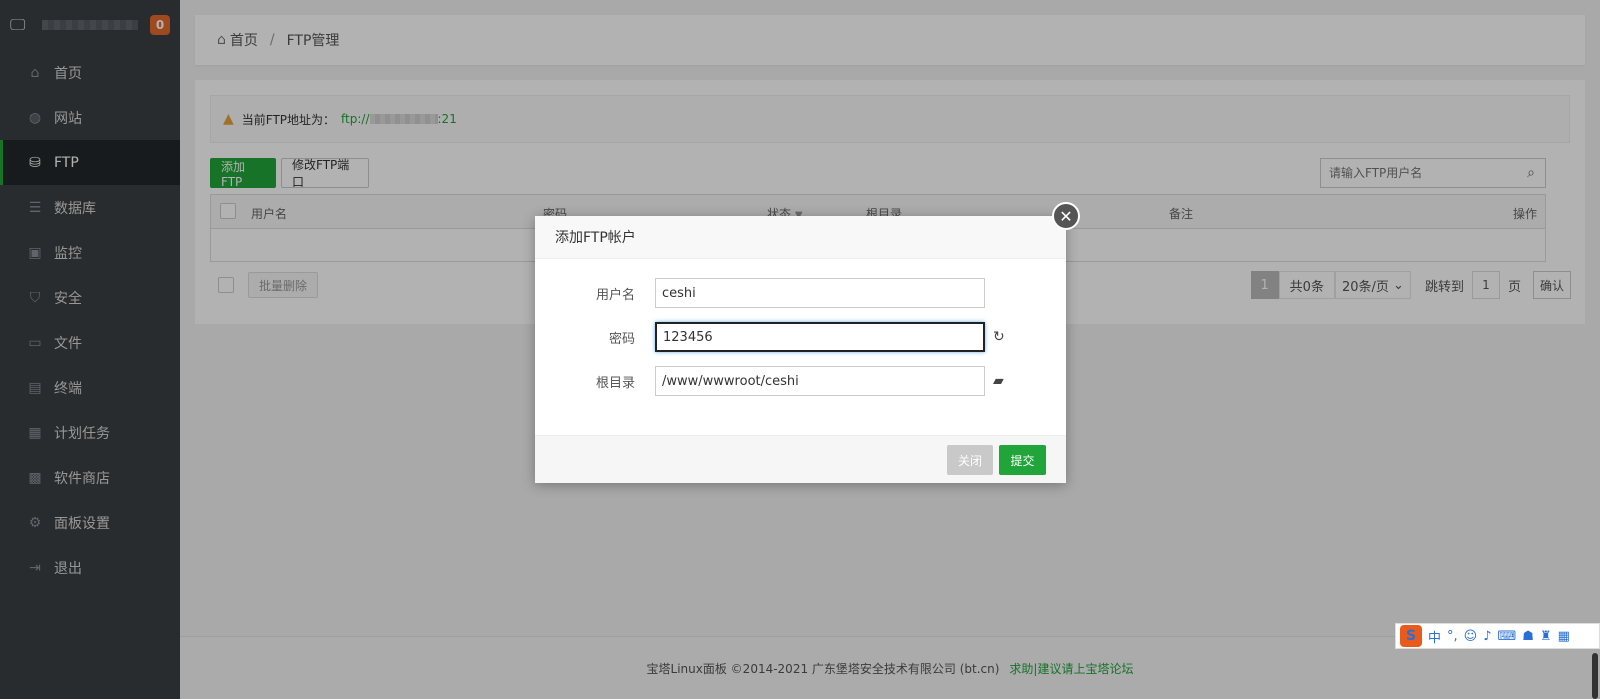 Image resolution: width=1600 pixels, height=699 pixels. Describe the element at coordinates (615, 295) in the screenshot. I see `username-label: 用户名` at that location.